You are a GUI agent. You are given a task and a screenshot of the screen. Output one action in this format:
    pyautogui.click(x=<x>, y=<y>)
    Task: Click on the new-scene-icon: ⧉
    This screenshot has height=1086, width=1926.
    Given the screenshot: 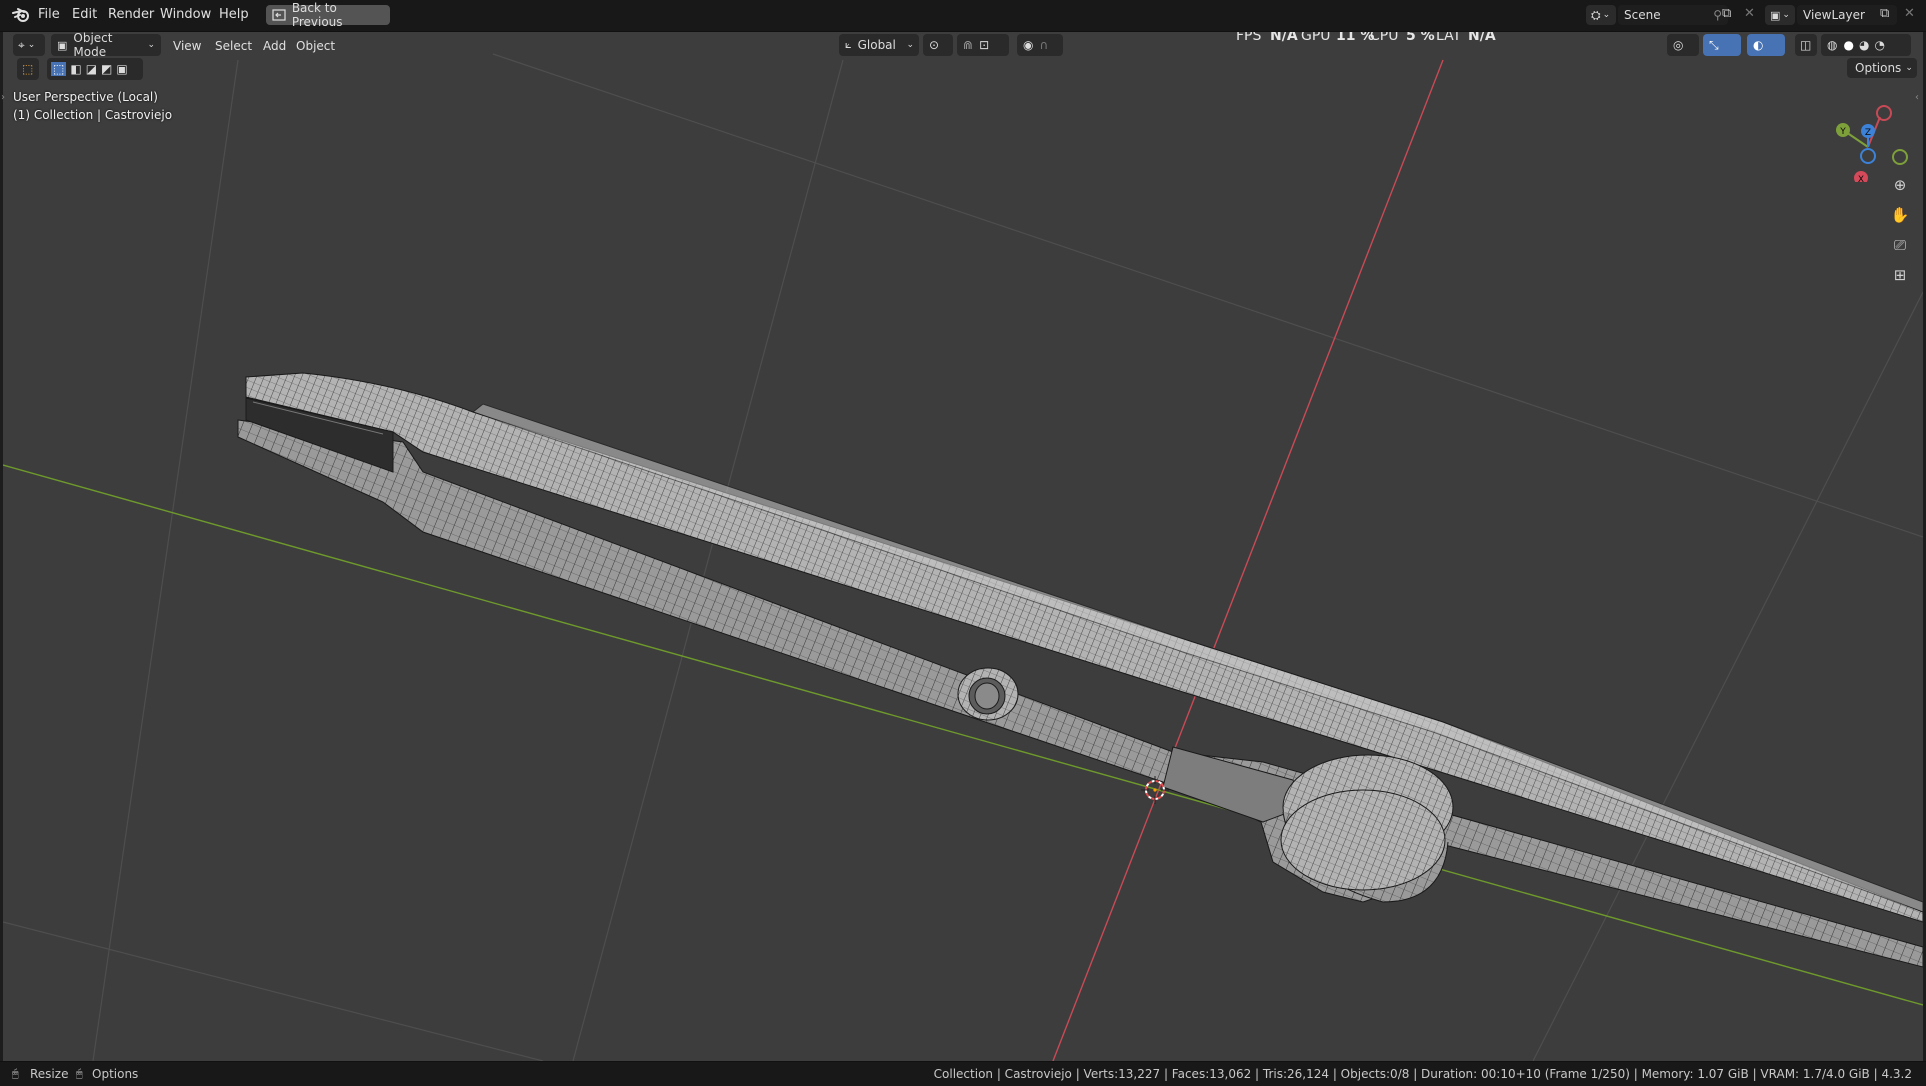 What is the action you would take?
    pyautogui.click(x=1726, y=13)
    